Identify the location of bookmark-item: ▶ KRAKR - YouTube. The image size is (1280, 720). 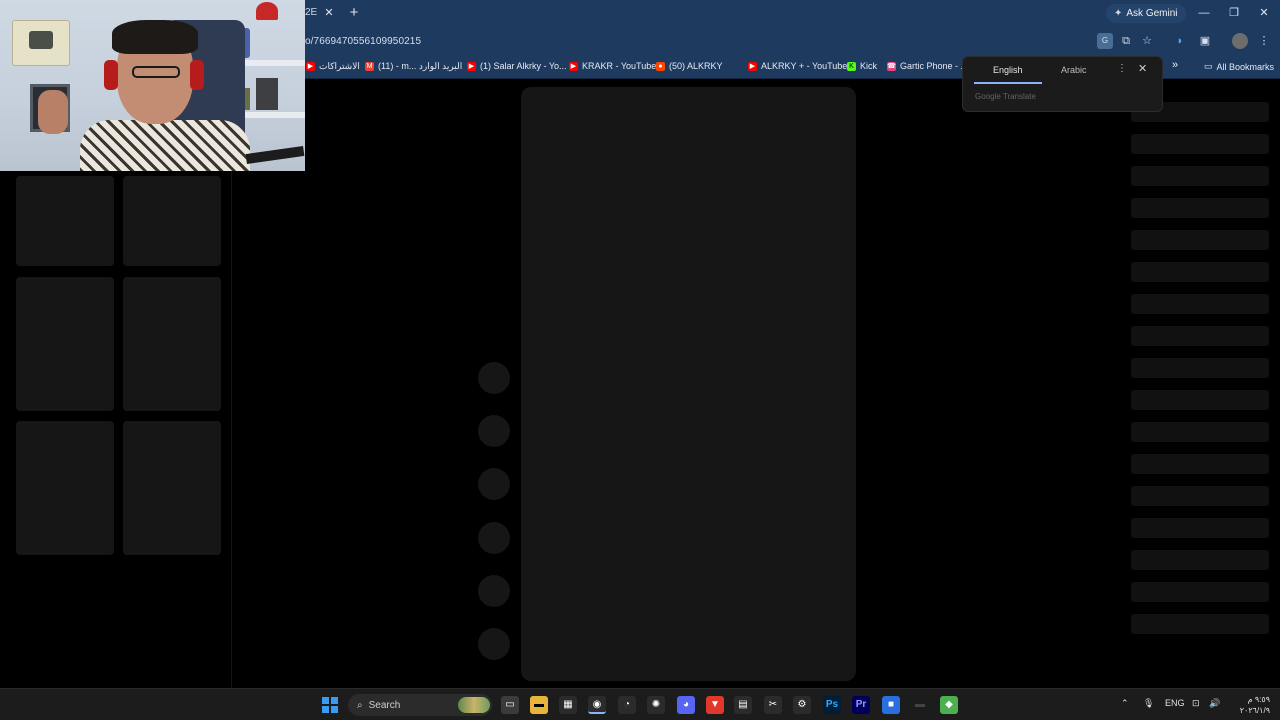
(612, 66).